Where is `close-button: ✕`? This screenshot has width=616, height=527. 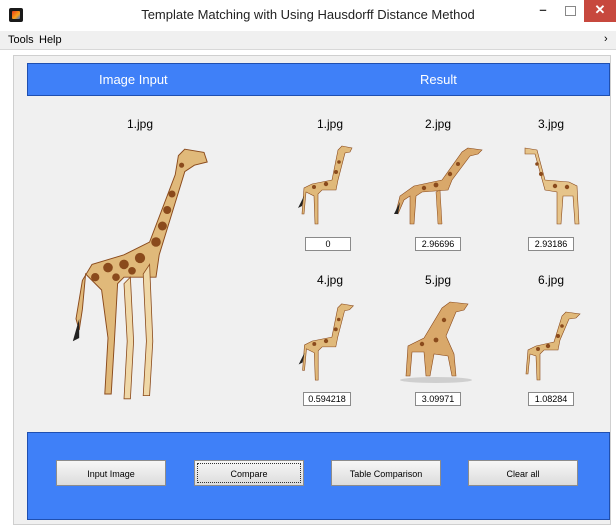
close-button: ✕ is located at coordinates (600, 11).